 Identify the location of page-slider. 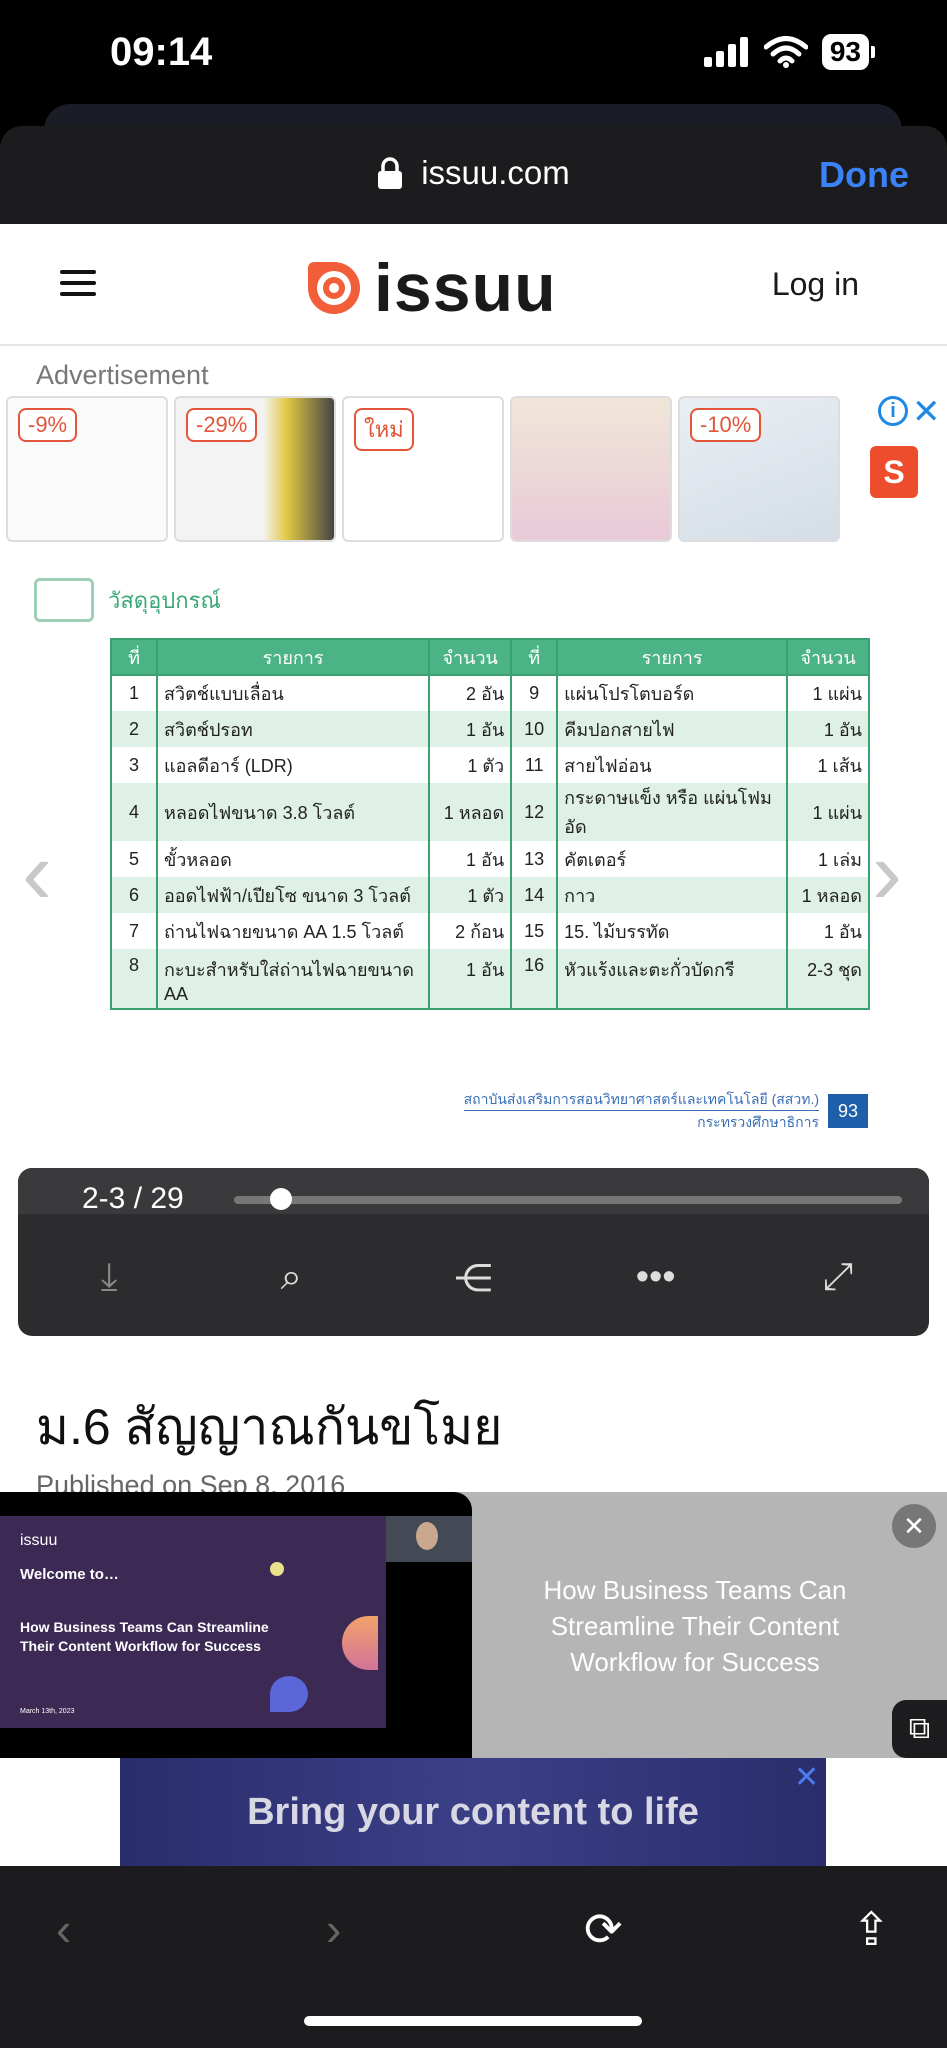
(568, 1199).